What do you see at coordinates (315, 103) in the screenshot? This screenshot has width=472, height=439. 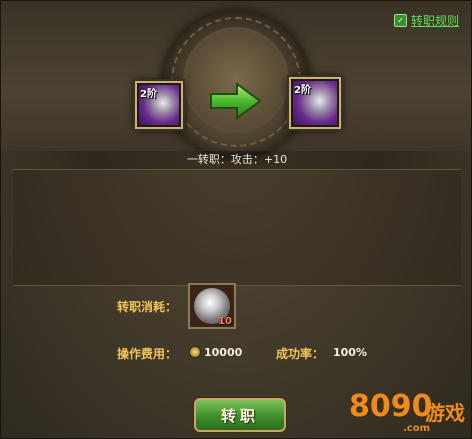 I see `target-item-slot: 2阶` at bounding box center [315, 103].